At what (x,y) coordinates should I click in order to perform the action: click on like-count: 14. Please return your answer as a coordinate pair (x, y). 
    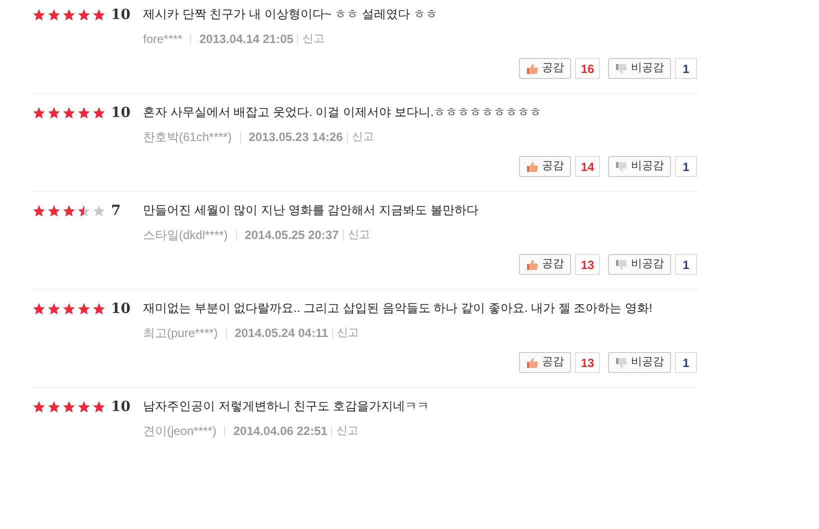
    Looking at the image, I should click on (587, 166).